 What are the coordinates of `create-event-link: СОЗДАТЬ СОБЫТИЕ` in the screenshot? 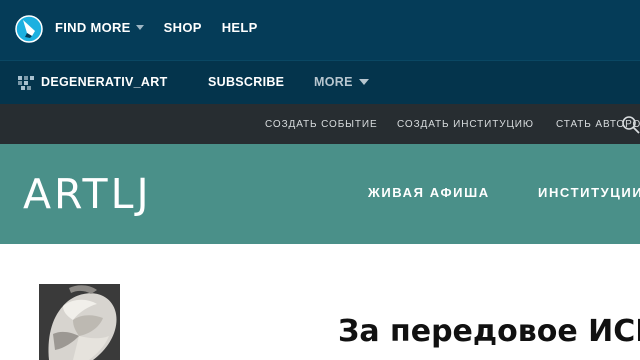 It's located at (321, 124).